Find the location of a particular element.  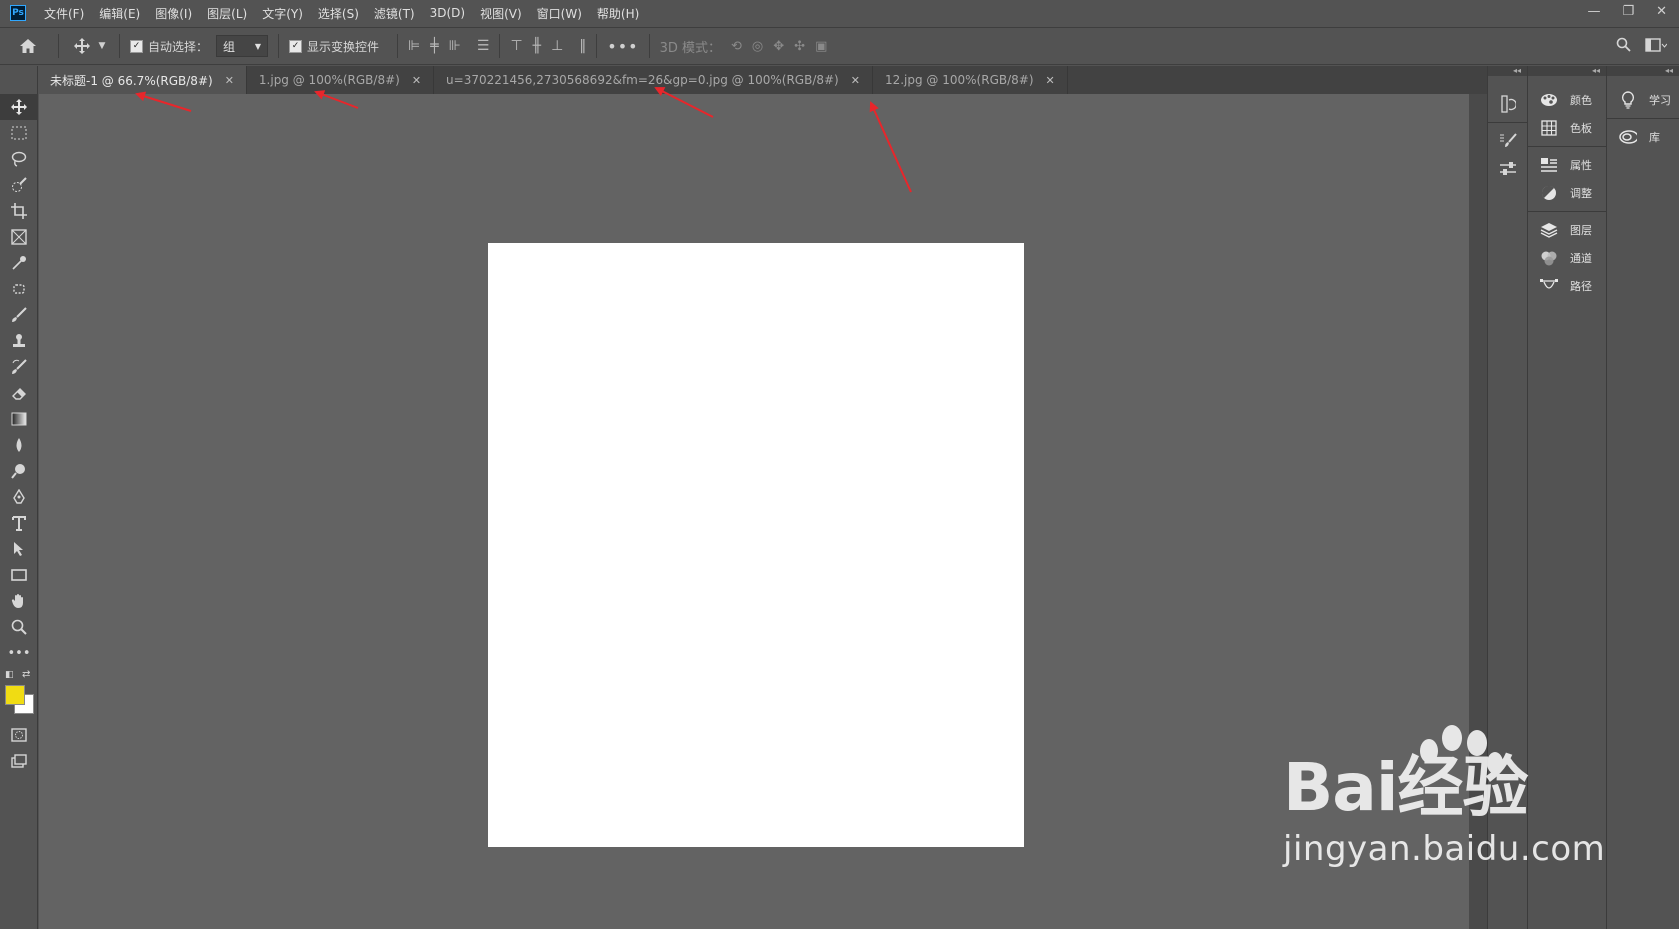

dodge-tool is located at coordinates (19, 471).